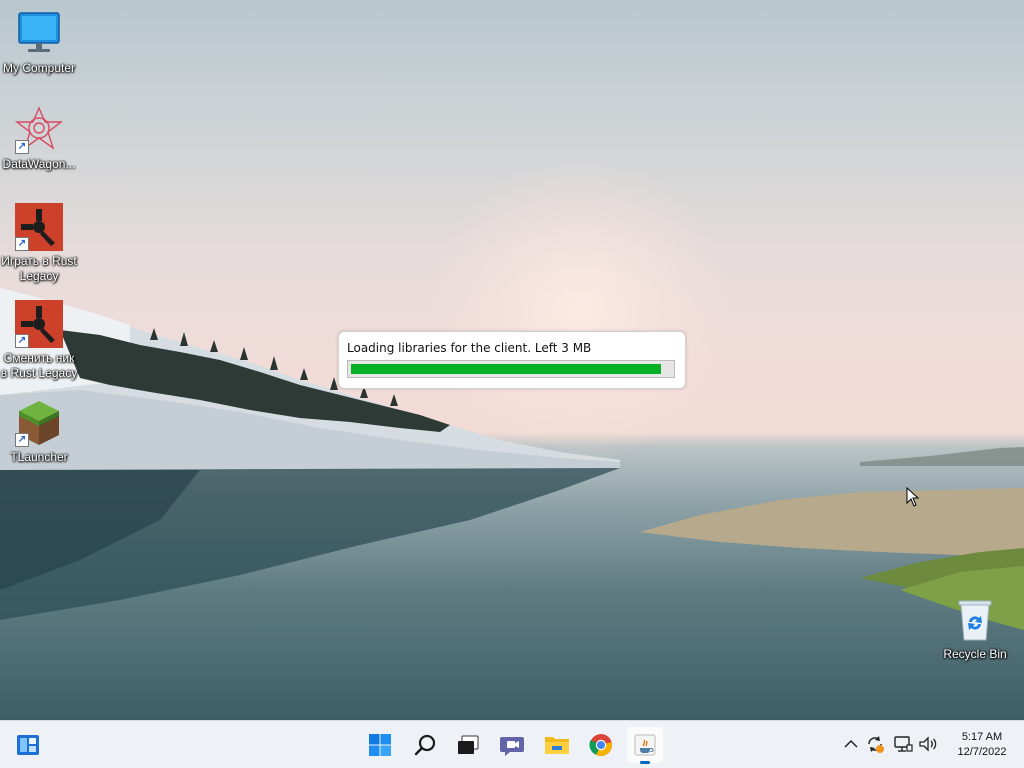 This screenshot has width=1024, height=768. I want to click on sync-tray-button, so click(875, 744).